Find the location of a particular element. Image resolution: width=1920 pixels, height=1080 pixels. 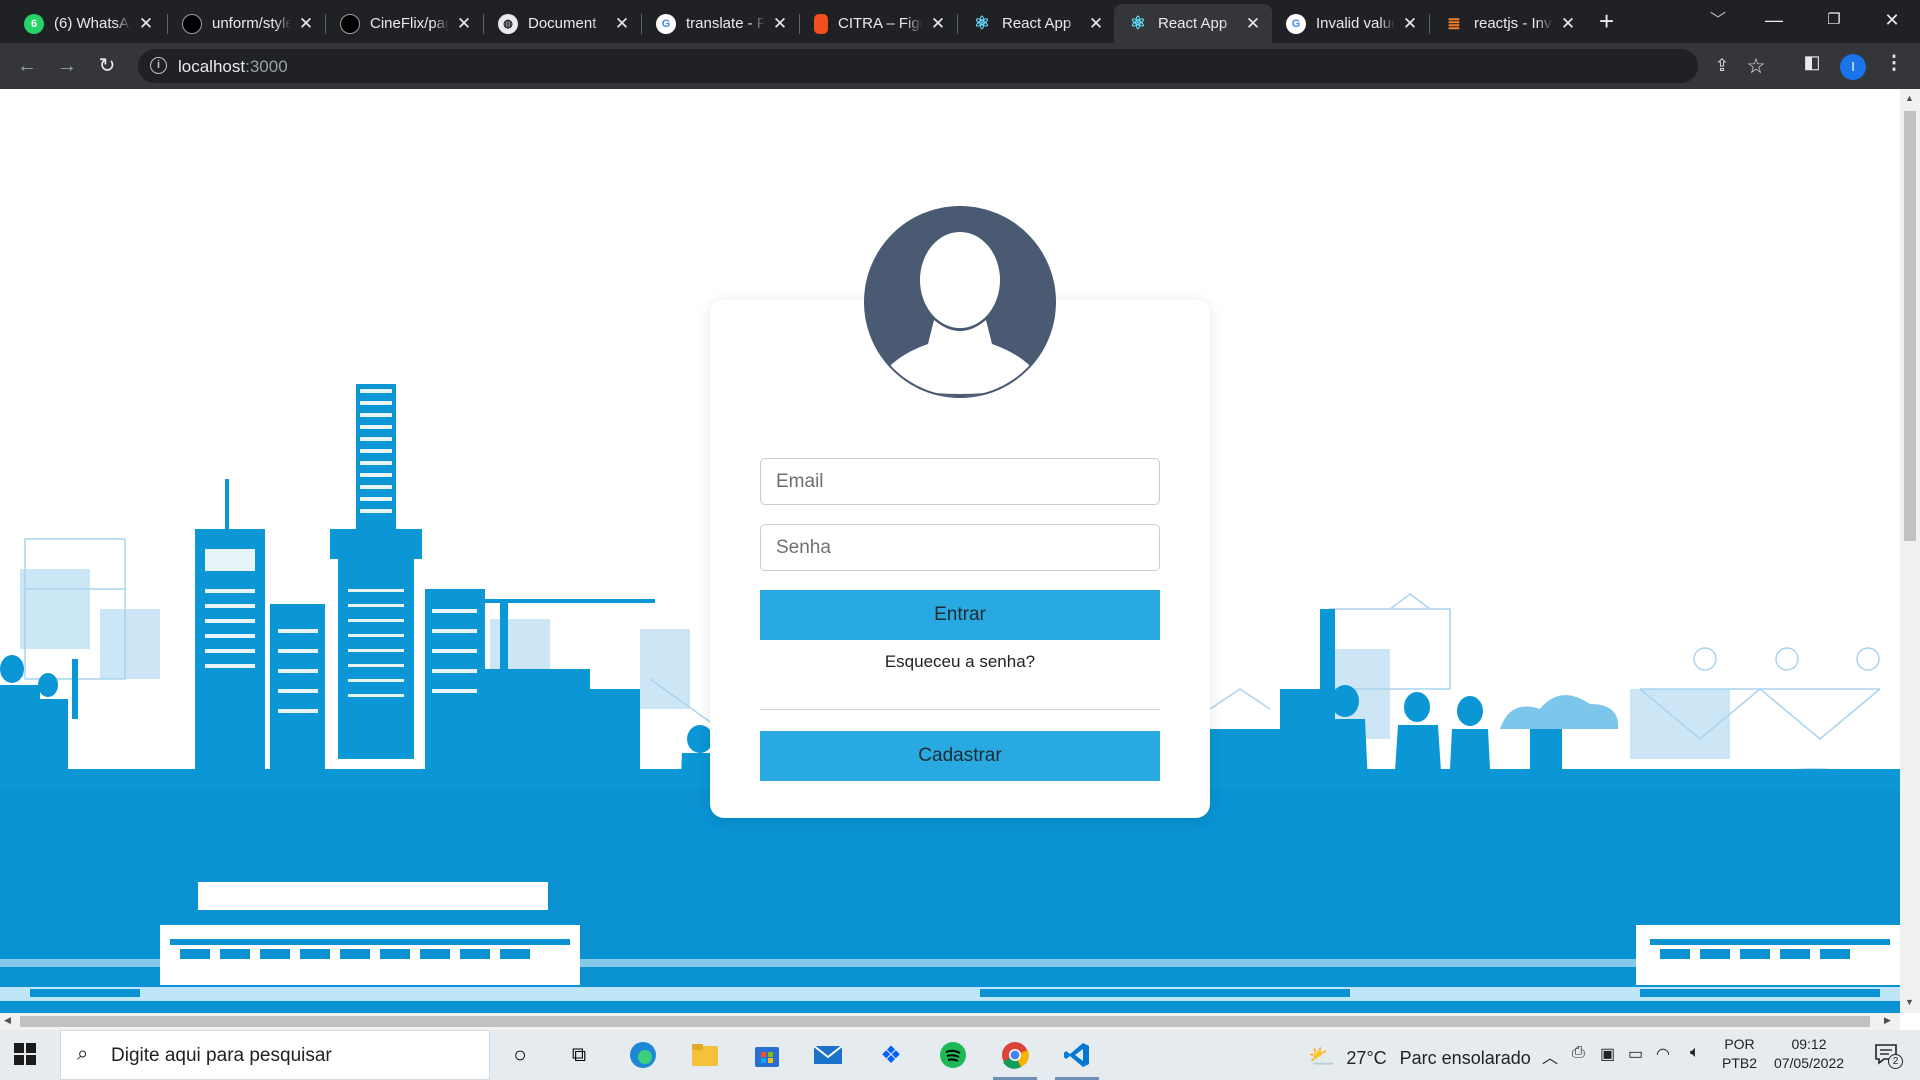

weather-widget: ⛅ 27°C Parc ensolarado is located at coordinates (1419, 1057).